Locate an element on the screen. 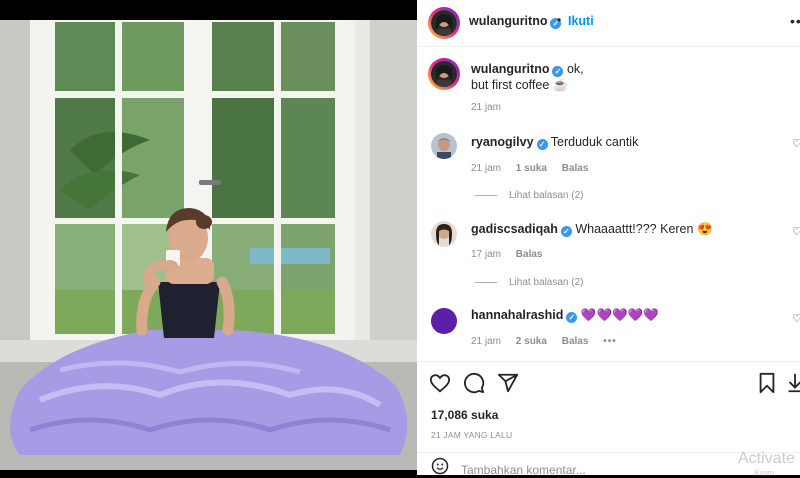 The image size is (800, 478). author-avatar is located at coordinates (444, 23).